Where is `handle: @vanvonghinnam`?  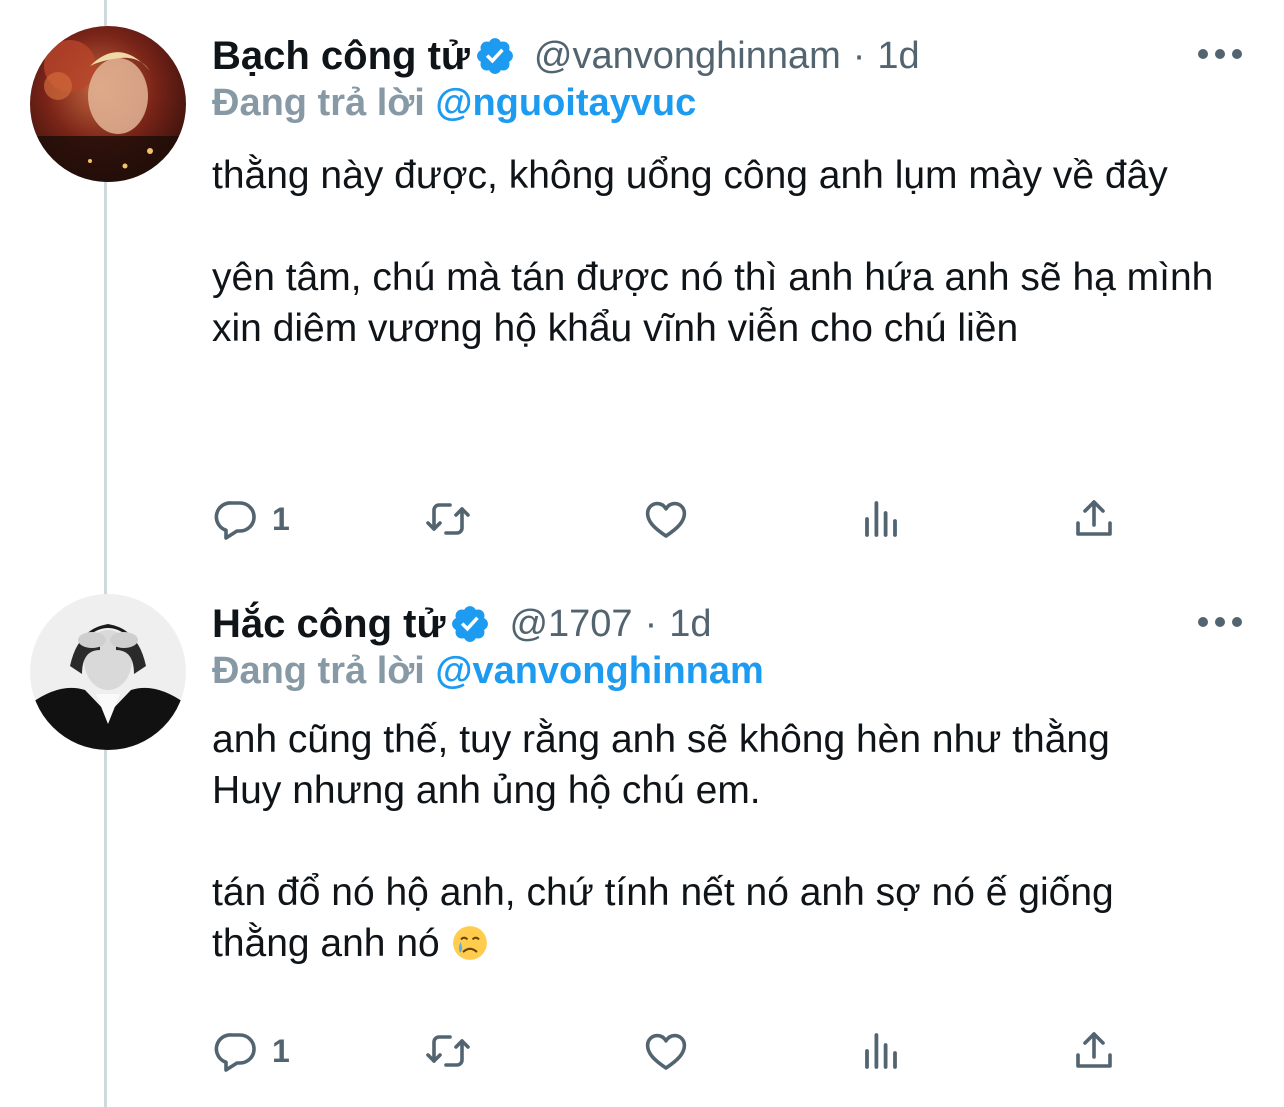 handle: @vanvonghinnam is located at coordinates (687, 56).